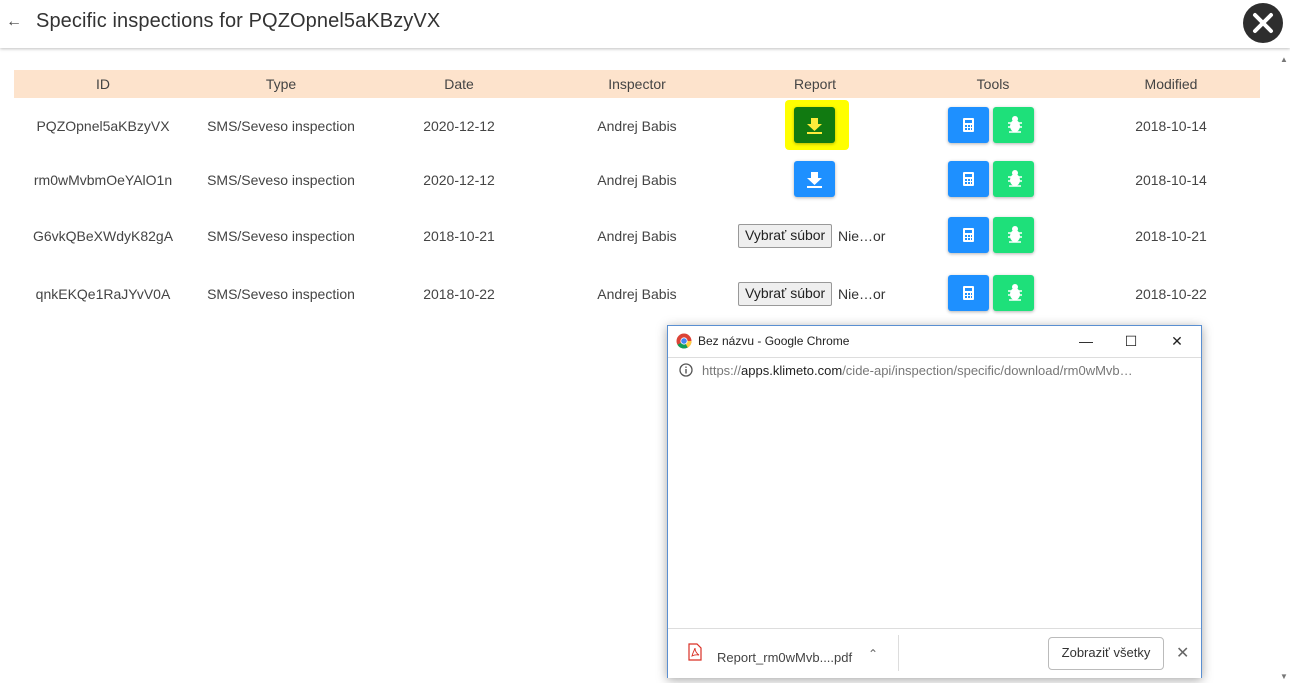  Describe the element at coordinates (722, 370) in the screenshot. I see `url-scheme: https://` at that location.